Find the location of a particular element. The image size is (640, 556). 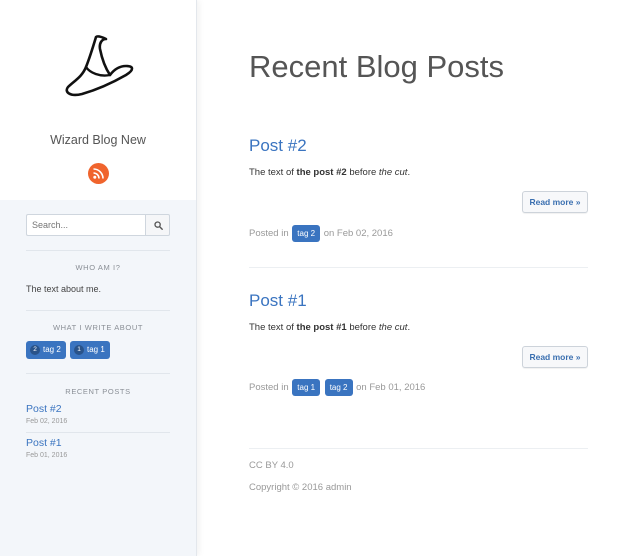

post-meta: Posted in tag 2 on Feb 02, 2016 is located at coordinates (321, 234).